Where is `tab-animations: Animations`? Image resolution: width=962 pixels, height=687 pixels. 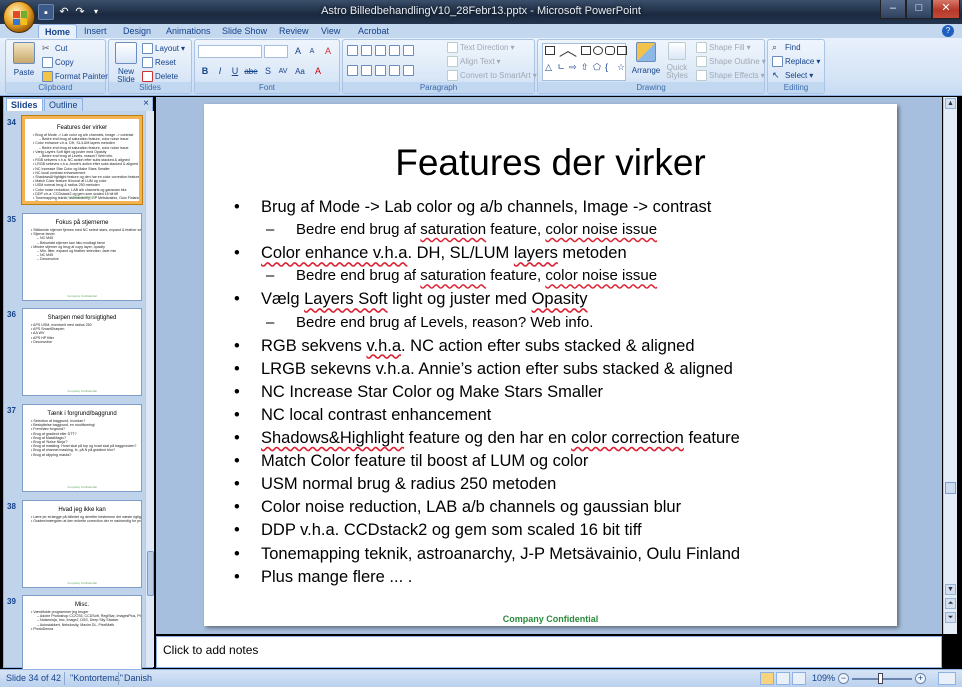 tab-animations: Animations is located at coordinates (188, 31).